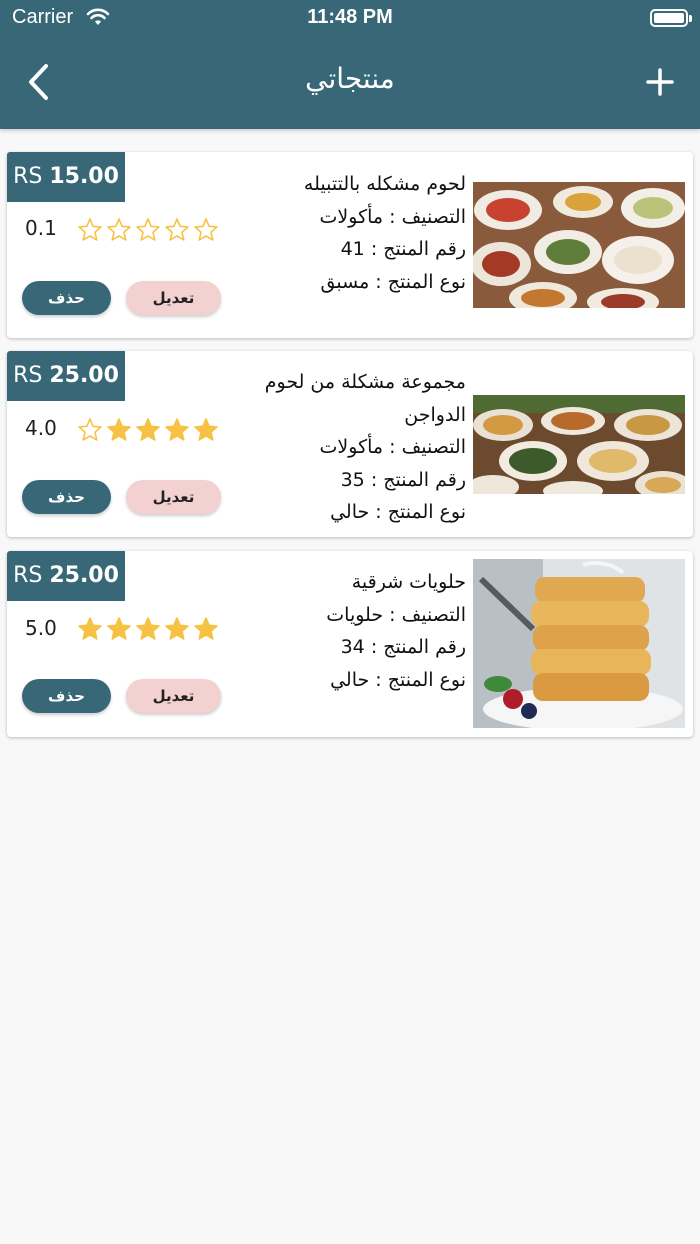 The image size is (700, 1244). Describe the element at coordinates (41, 628) in the screenshot. I see `rating-value: 5.0` at that location.